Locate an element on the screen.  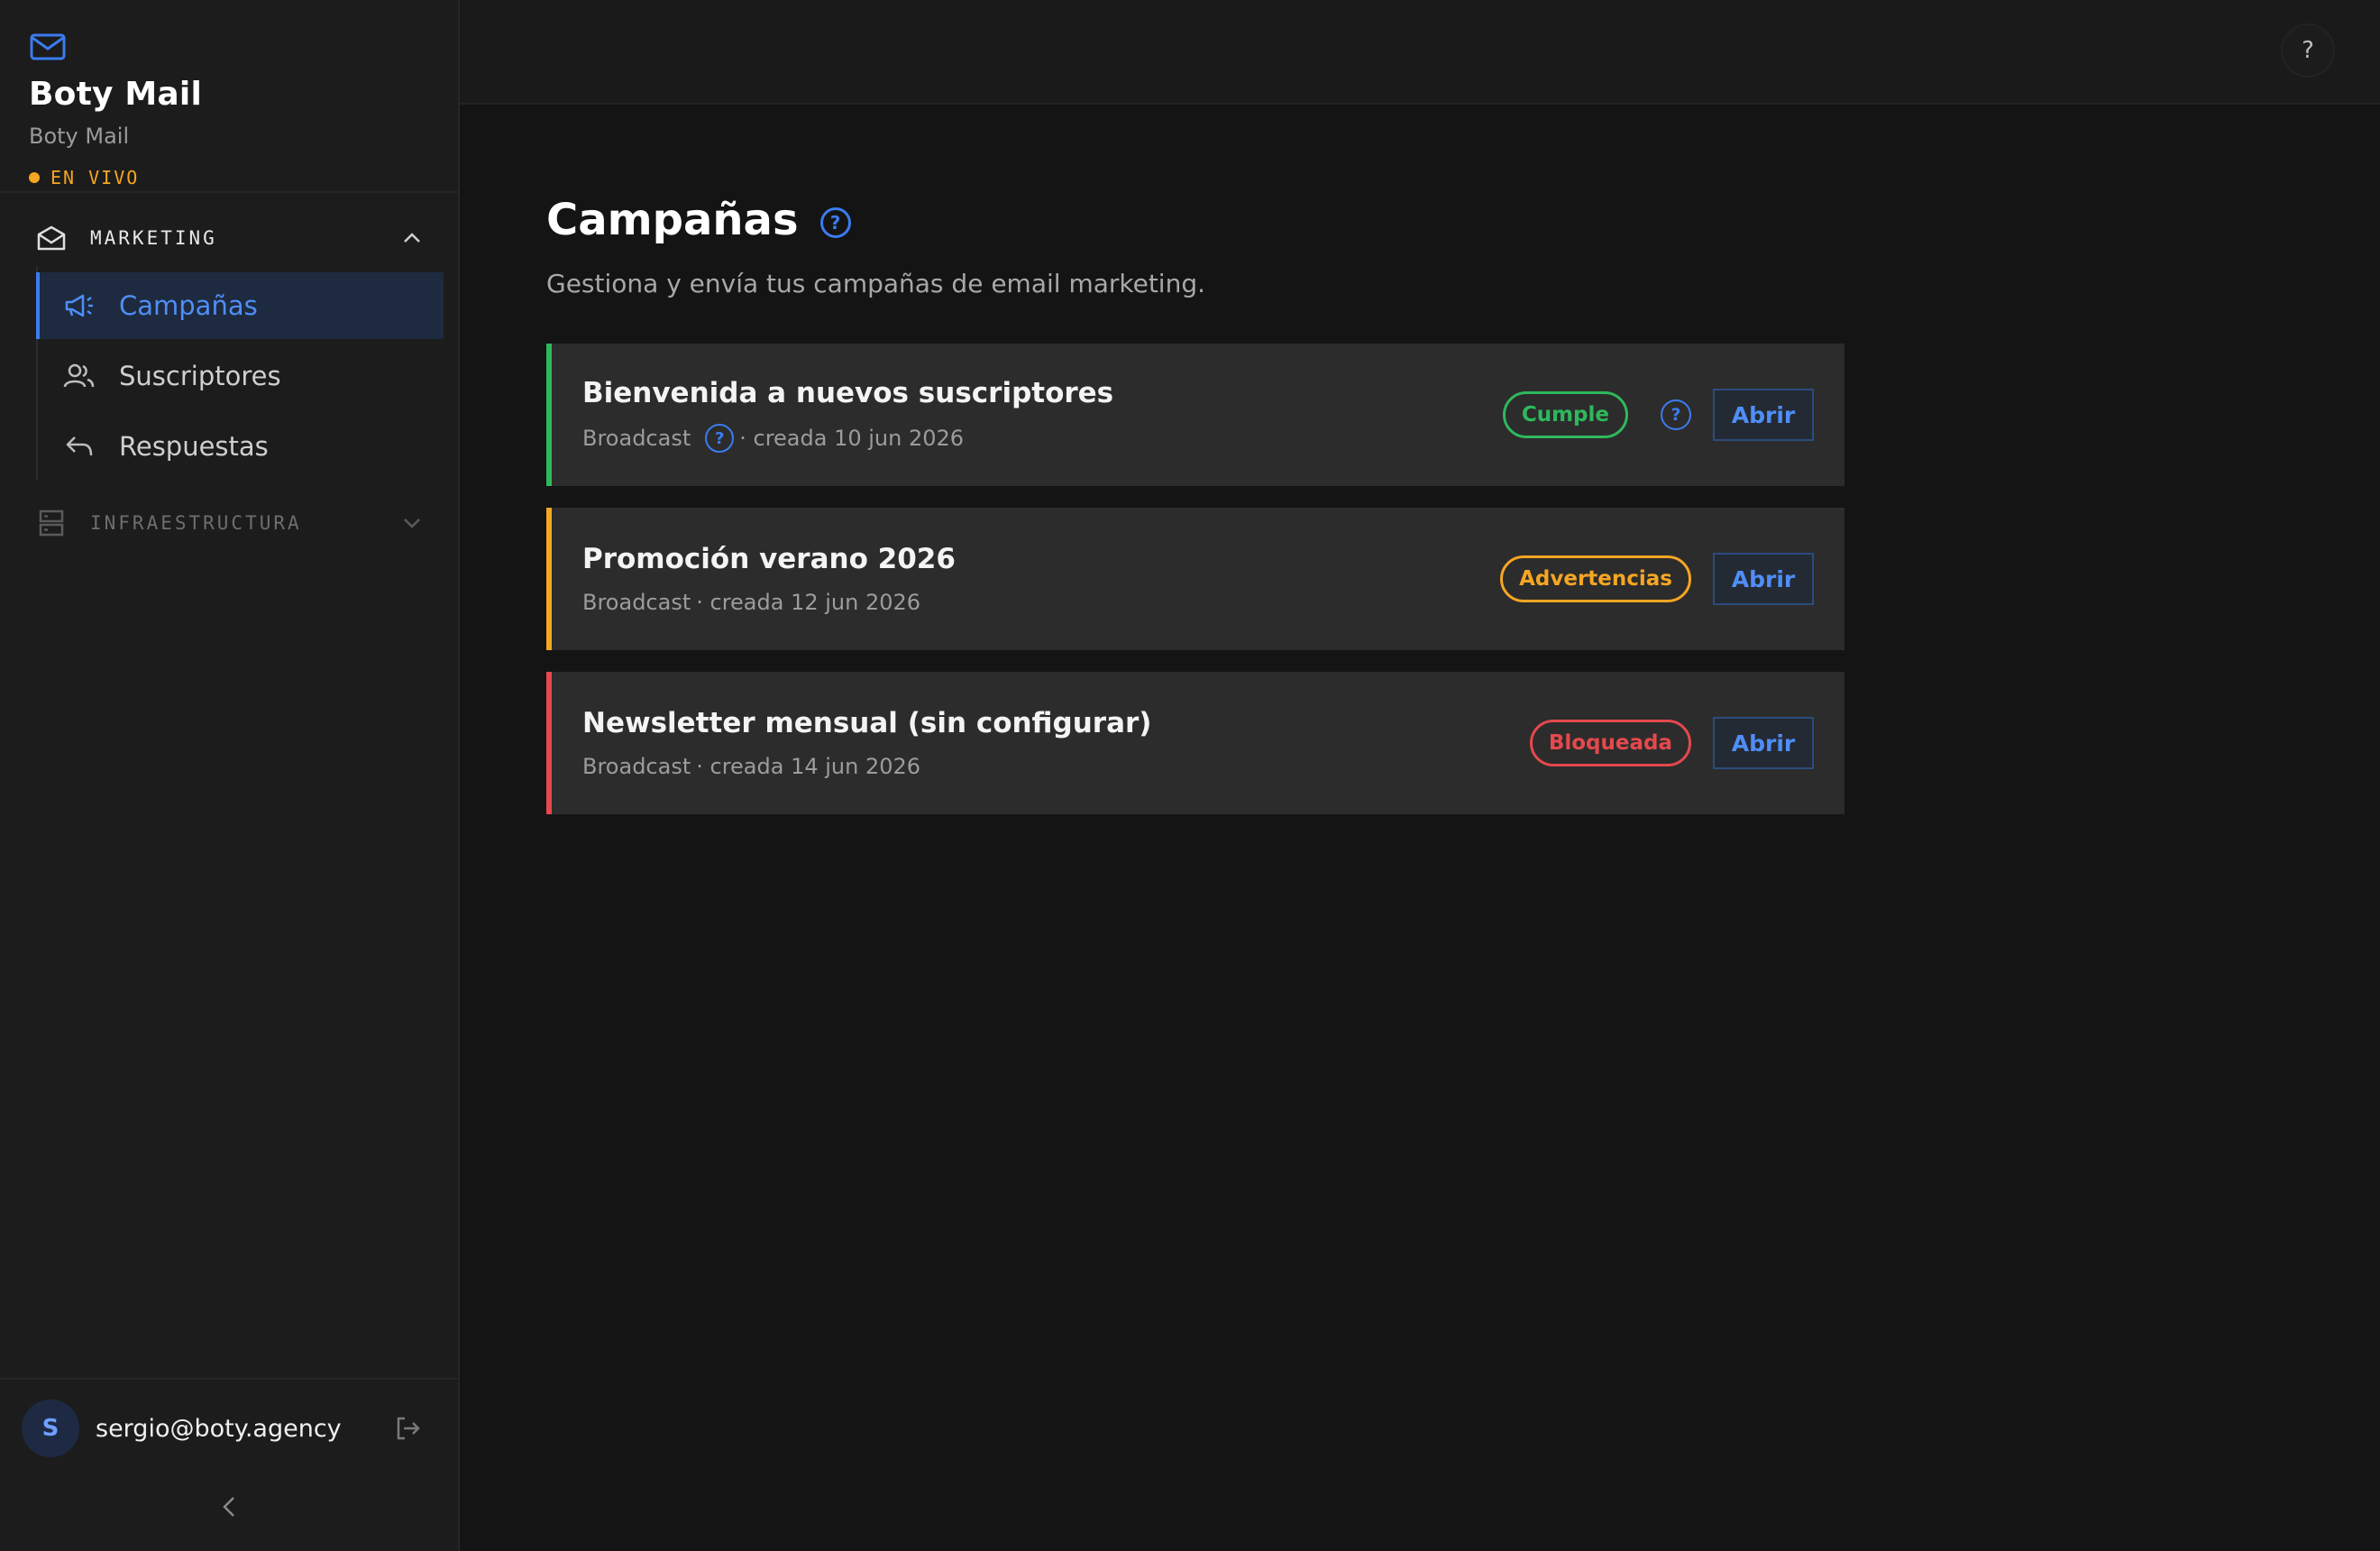
section-label: MARKETING is located at coordinates (153, 238).